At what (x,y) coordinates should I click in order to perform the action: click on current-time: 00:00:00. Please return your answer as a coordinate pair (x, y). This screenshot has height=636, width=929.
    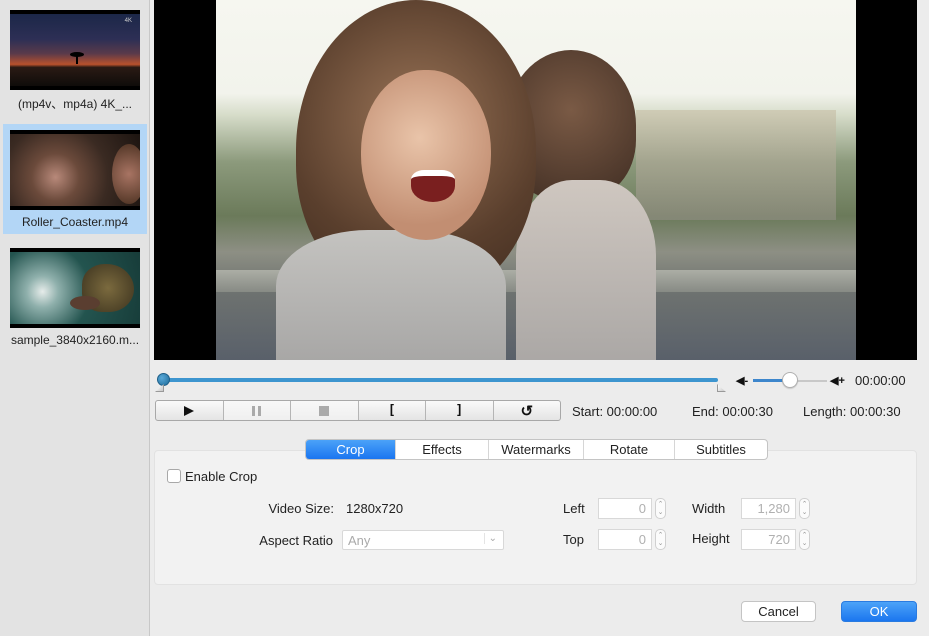
    Looking at the image, I should click on (880, 380).